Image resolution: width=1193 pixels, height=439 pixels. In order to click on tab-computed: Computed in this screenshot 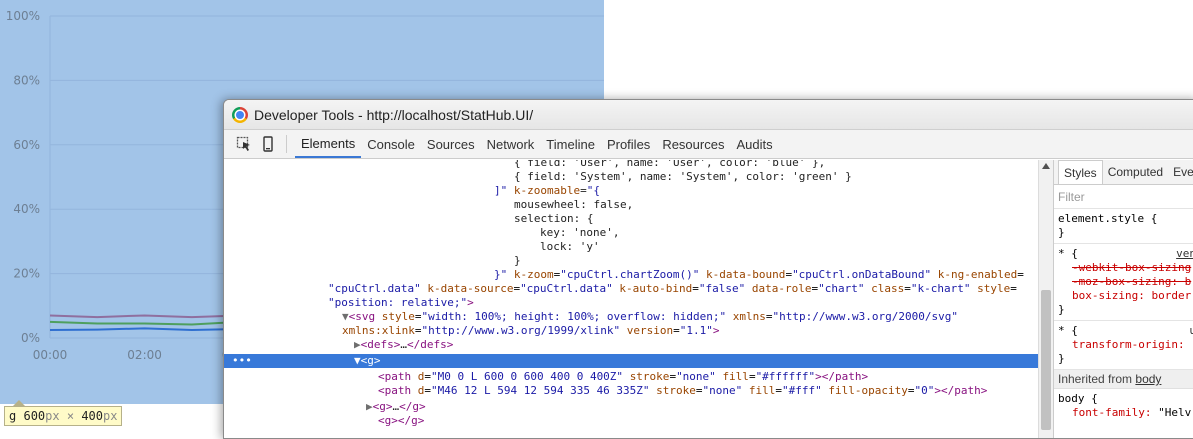, I will do `click(1135, 172)`.